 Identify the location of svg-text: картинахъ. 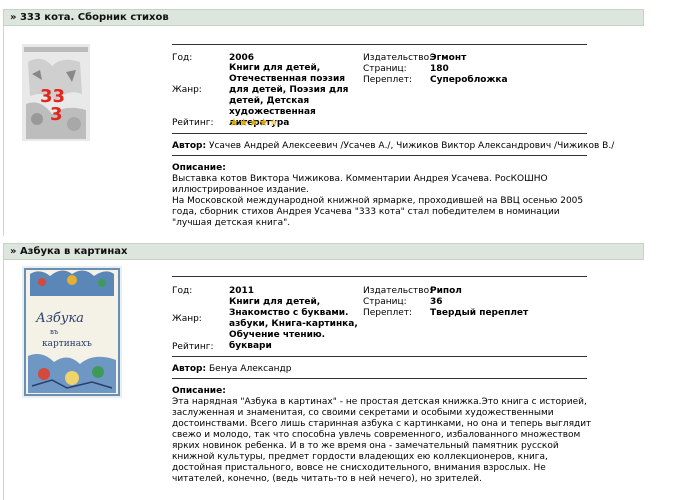
(67, 344).